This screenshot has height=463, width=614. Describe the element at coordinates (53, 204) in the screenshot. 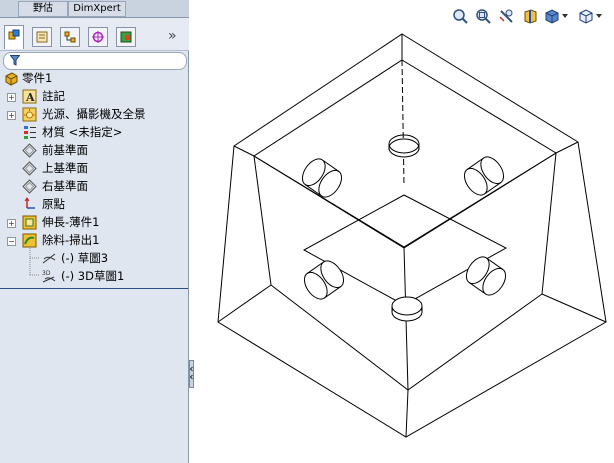

I see `tree-item-label: 原點` at that location.